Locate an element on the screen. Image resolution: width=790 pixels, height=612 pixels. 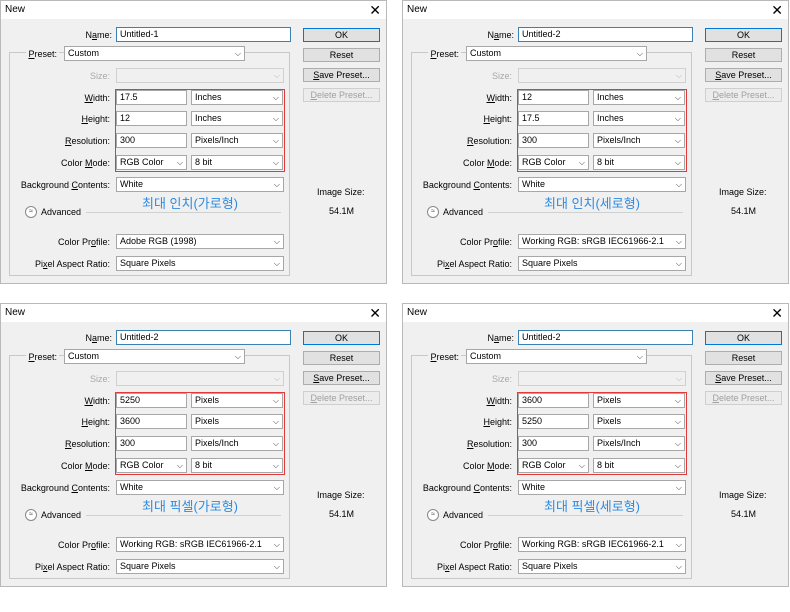
height-input: 12 is located at coordinates (151, 118).